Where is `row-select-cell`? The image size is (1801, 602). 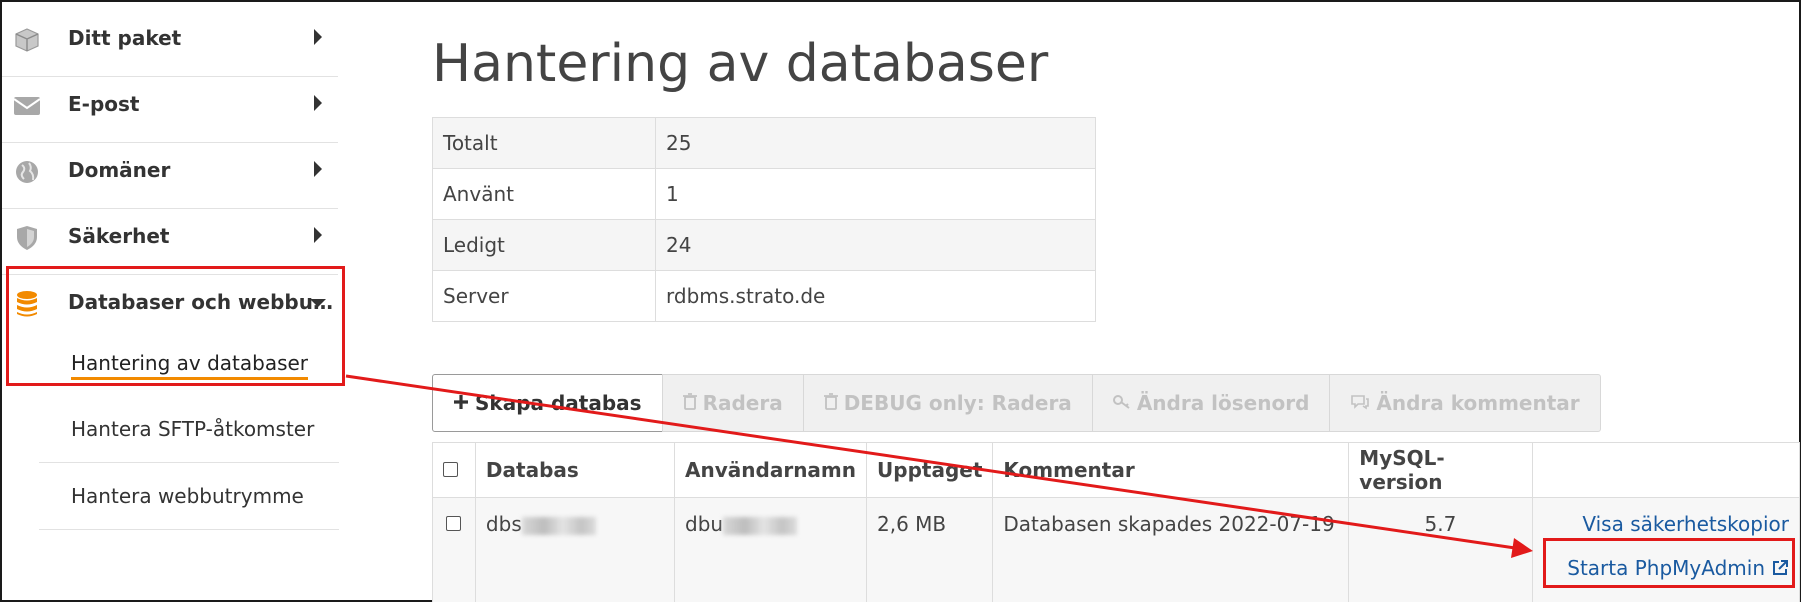 row-select-cell is located at coordinates (454, 549).